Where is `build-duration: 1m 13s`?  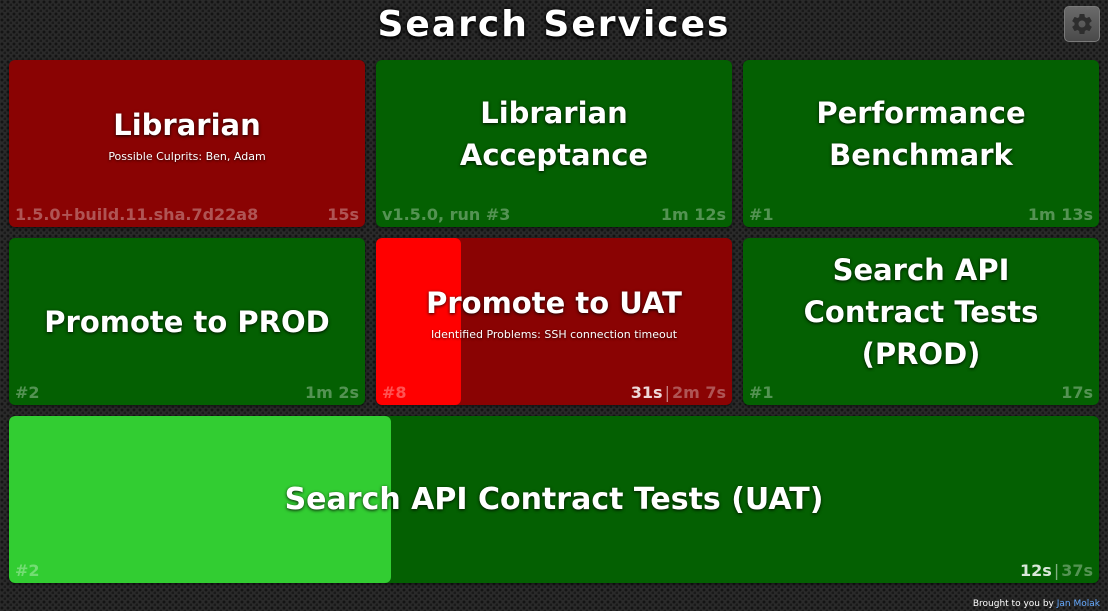 build-duration: 1m 13s is located at coordinates (1060, 214).